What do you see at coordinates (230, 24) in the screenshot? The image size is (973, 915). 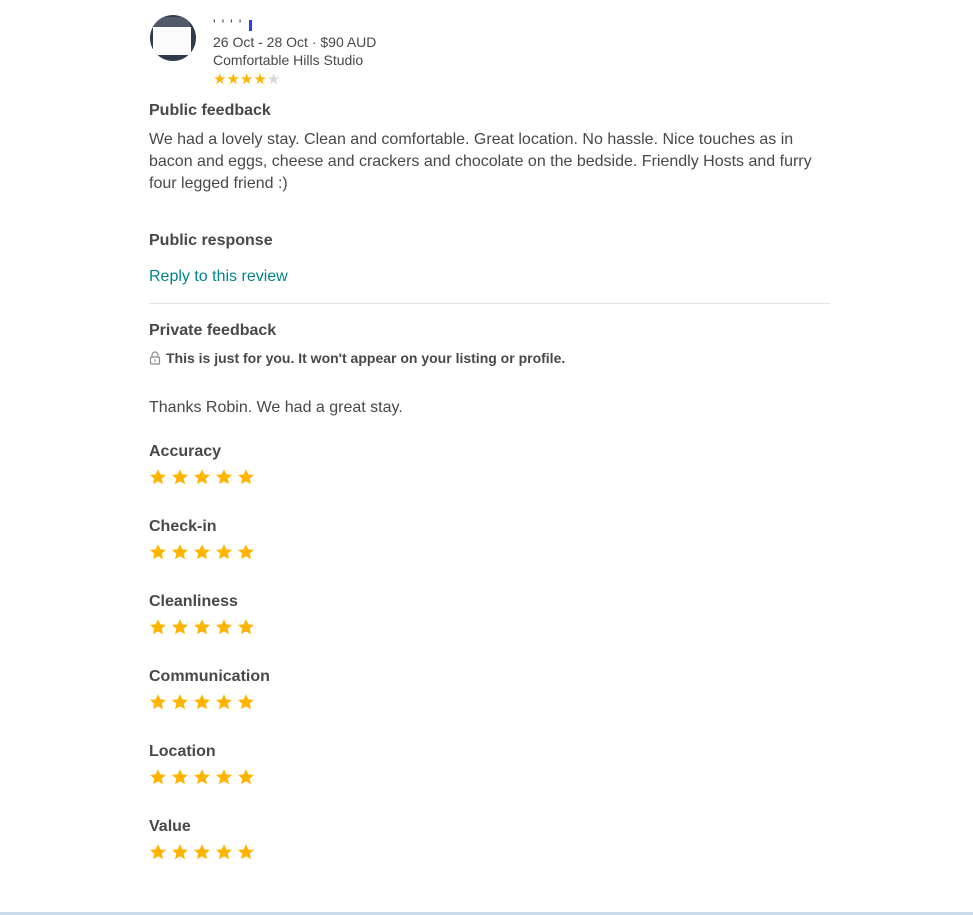 I see `reviewer-name-text: ' ' ' '` at bounding box center [230, 24].